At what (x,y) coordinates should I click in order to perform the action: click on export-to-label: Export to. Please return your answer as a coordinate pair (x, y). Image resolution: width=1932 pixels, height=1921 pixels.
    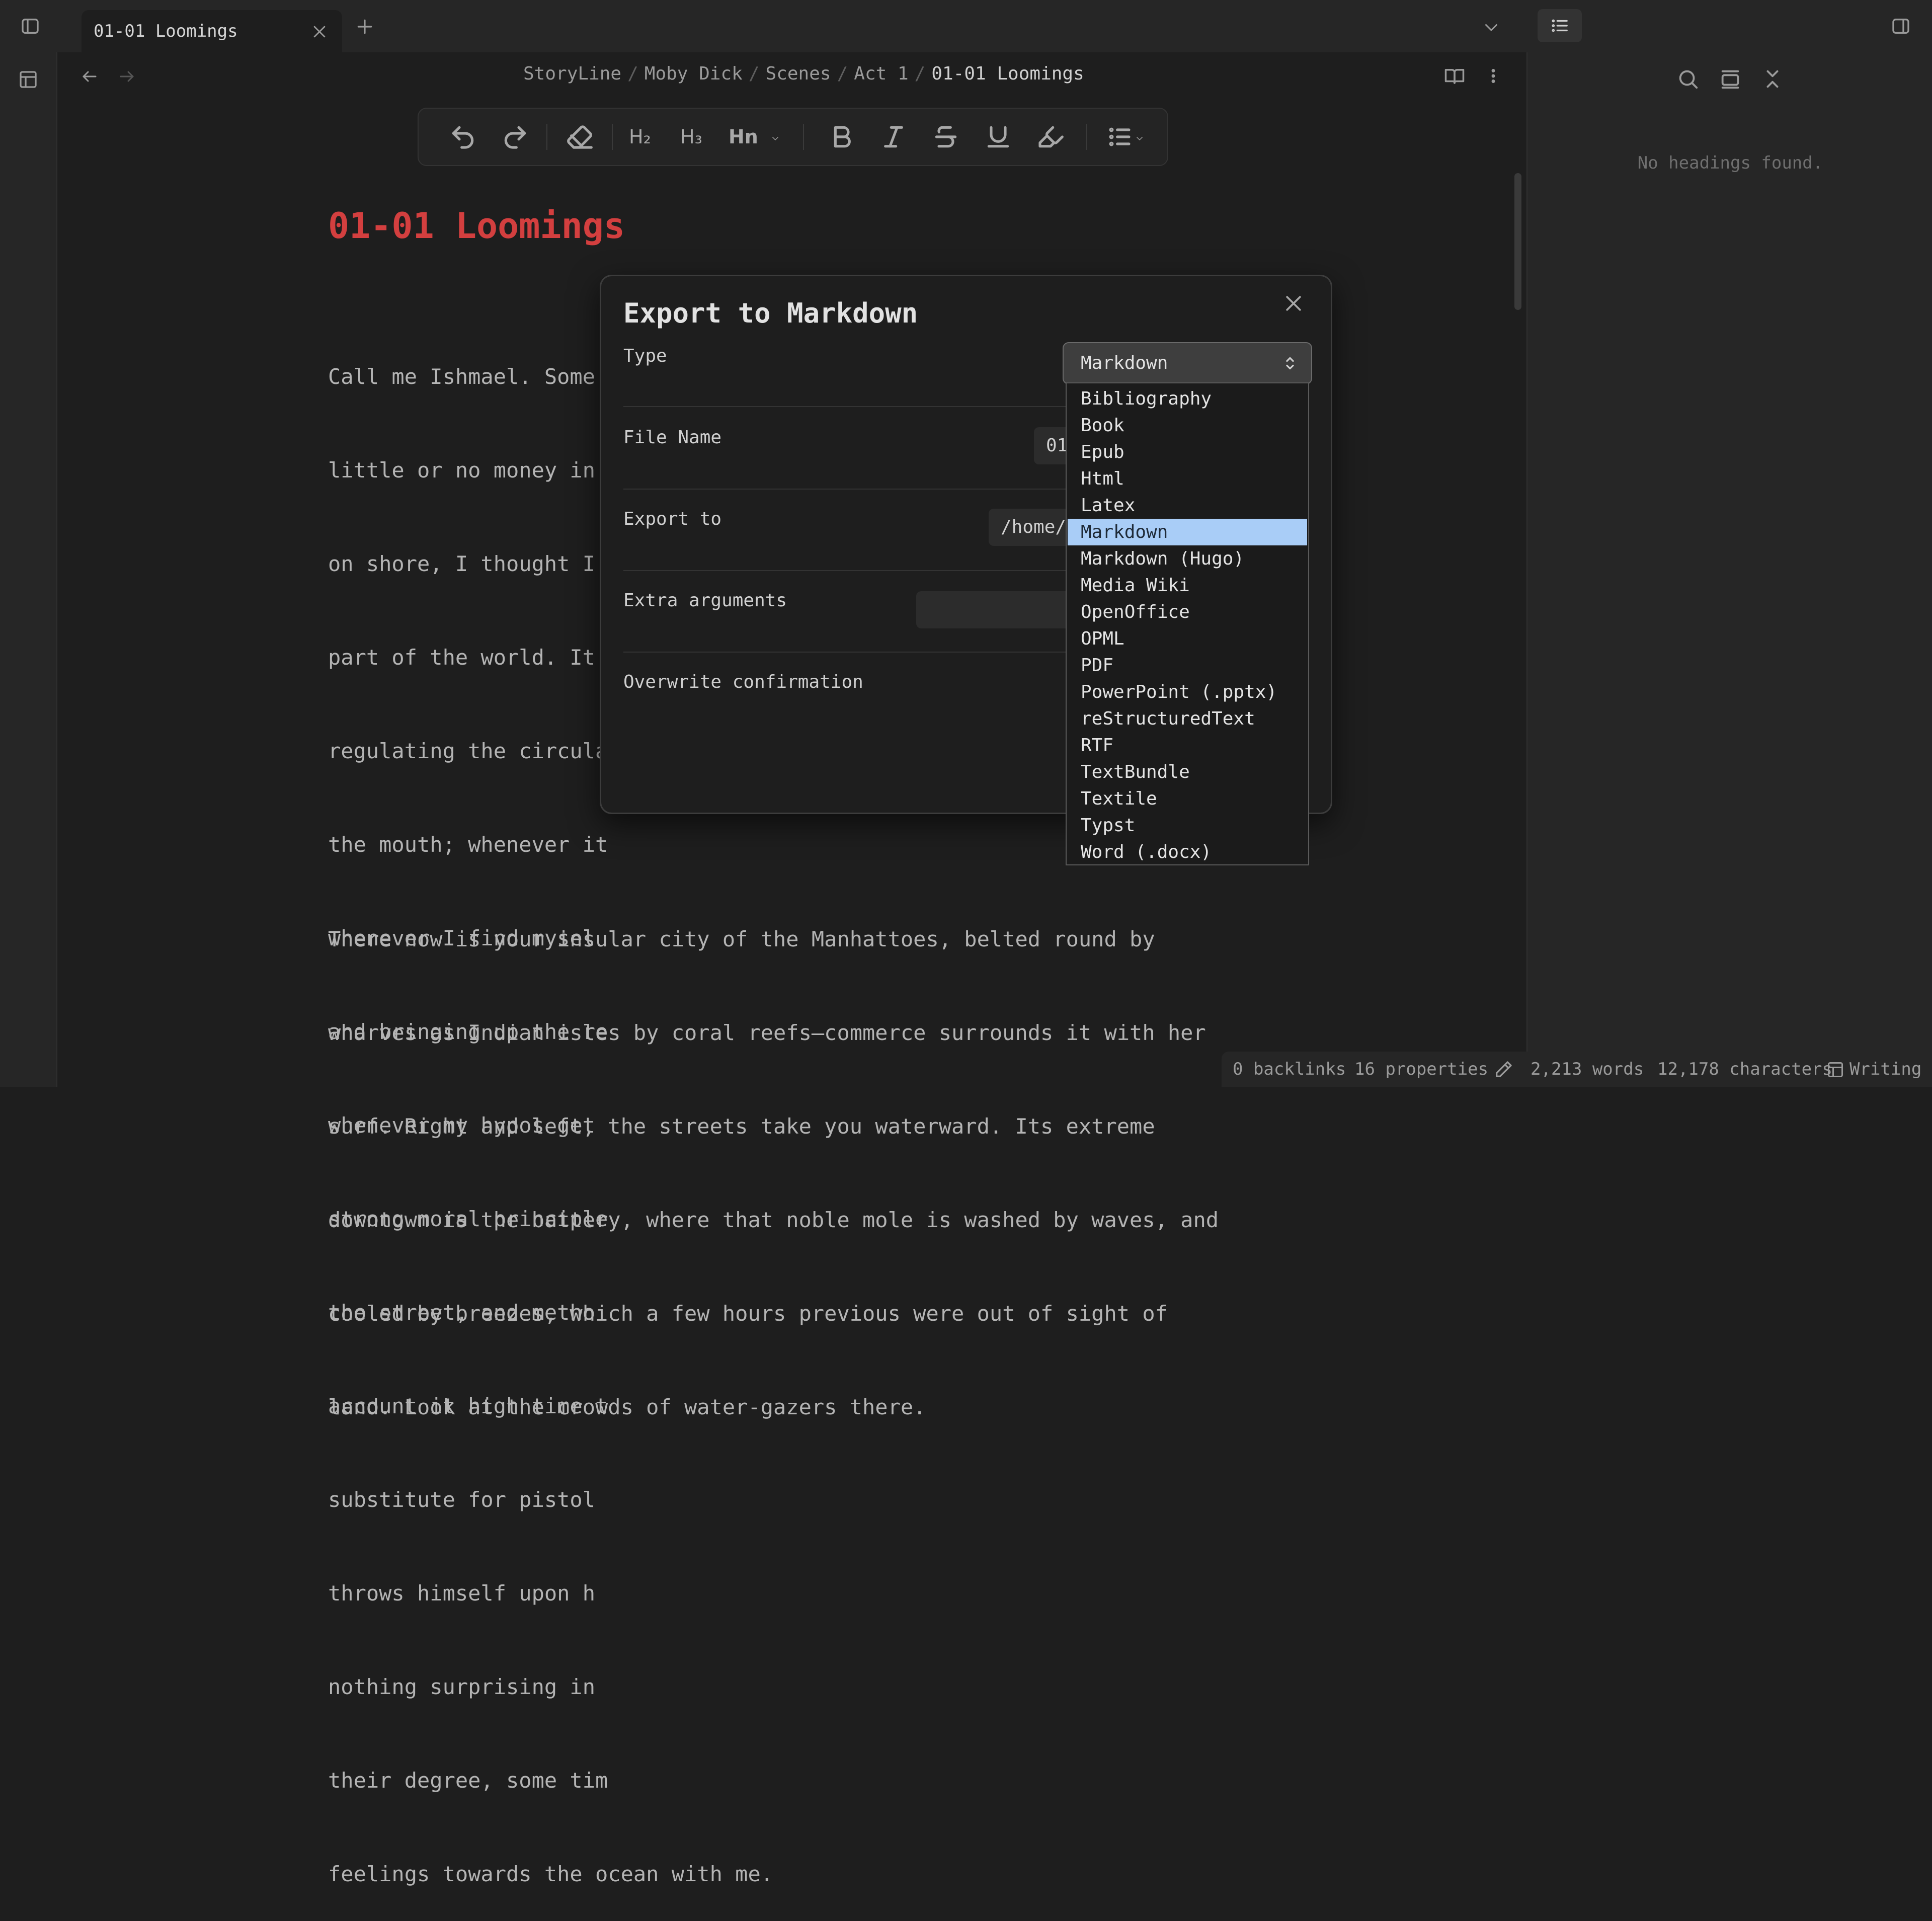
    Looking at the image, I should click on (673, 519).